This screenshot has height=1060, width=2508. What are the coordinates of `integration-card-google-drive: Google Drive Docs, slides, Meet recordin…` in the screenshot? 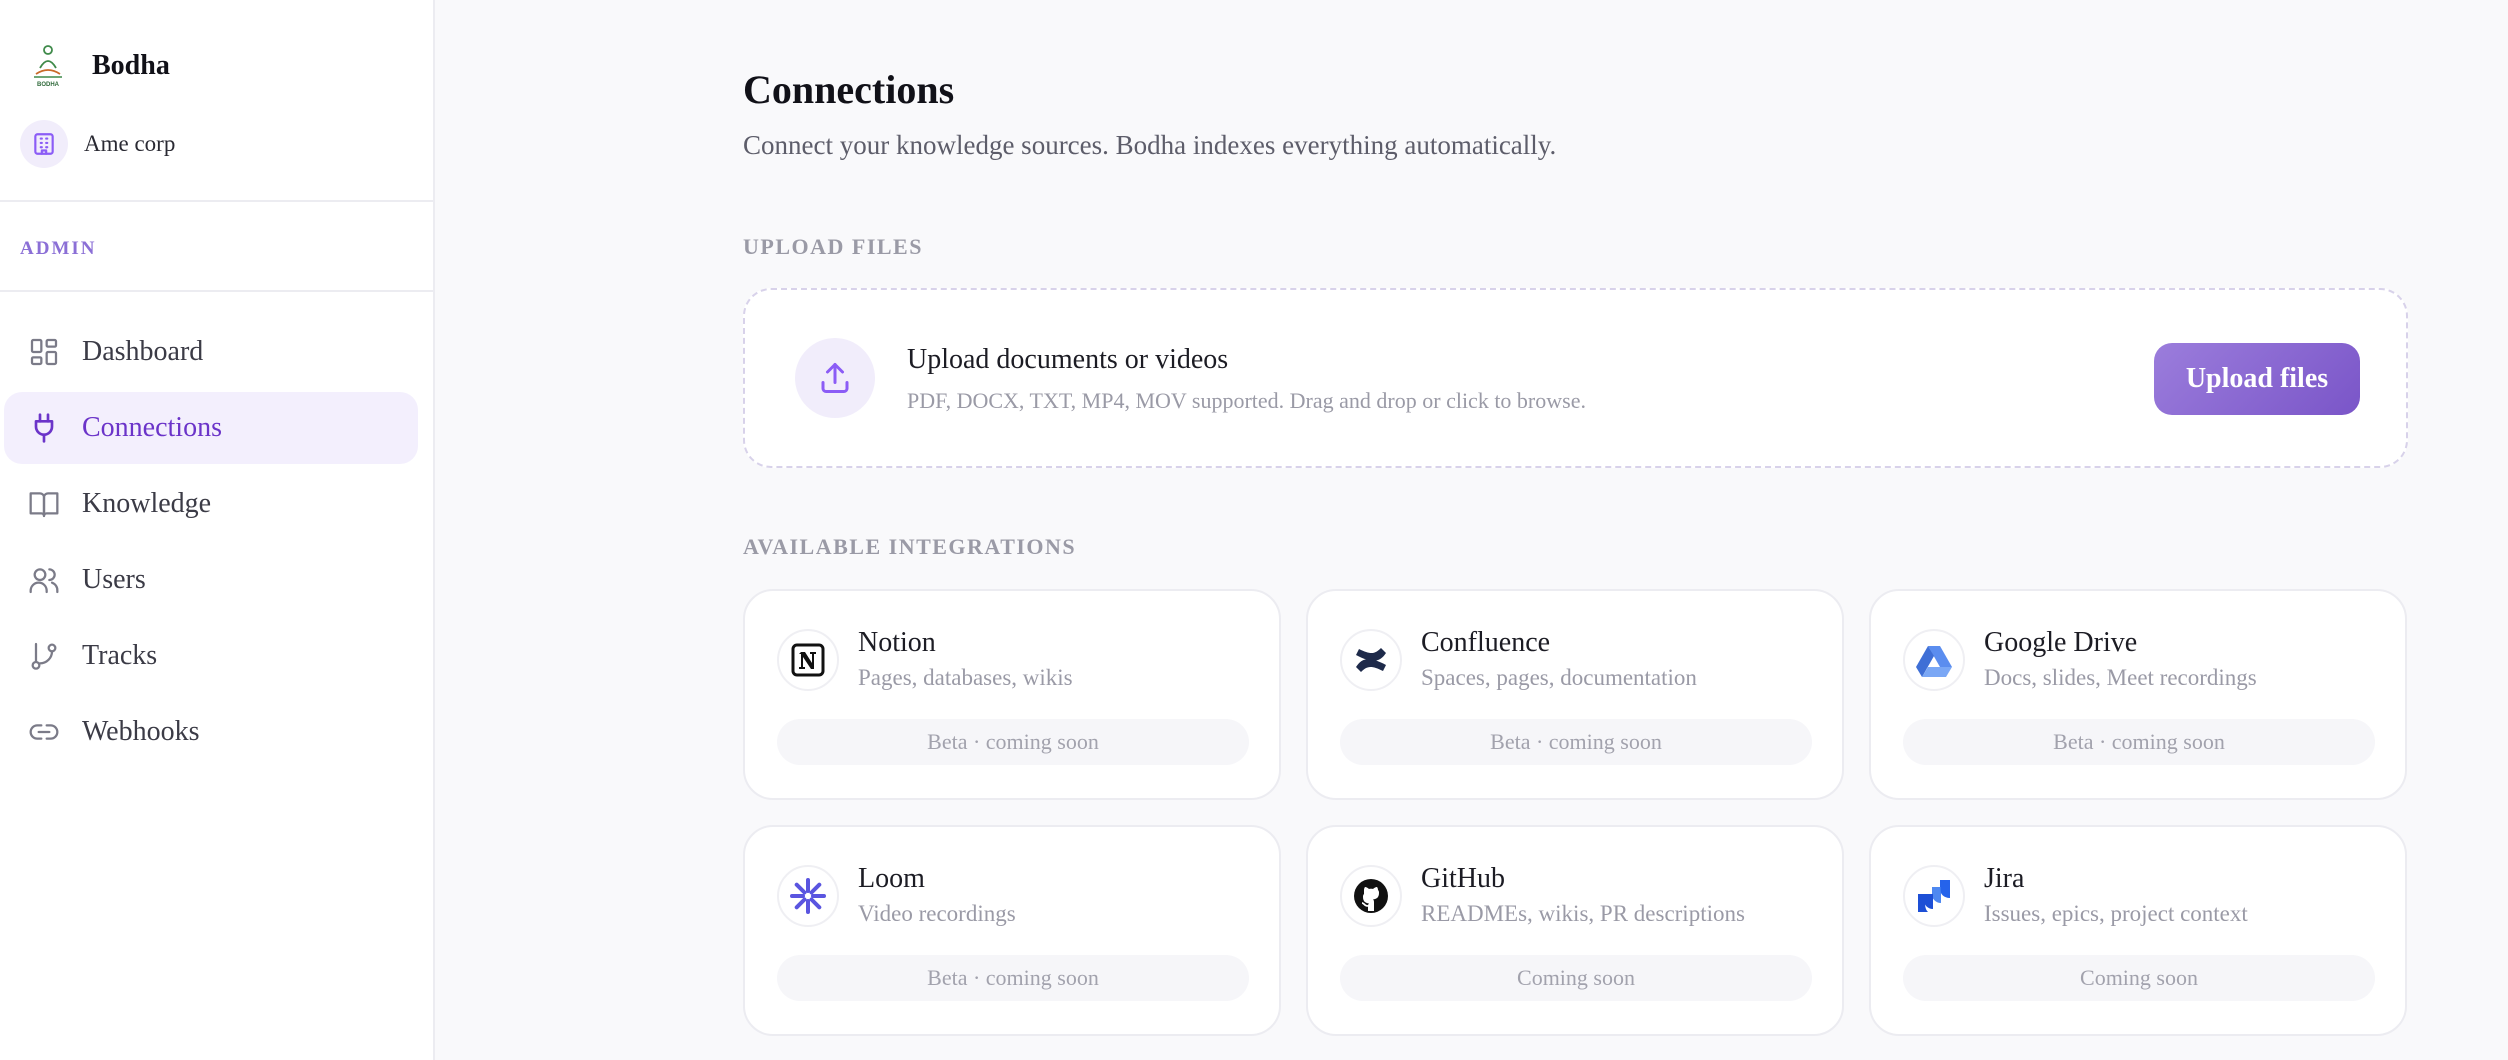 It's located at (2138, 694).